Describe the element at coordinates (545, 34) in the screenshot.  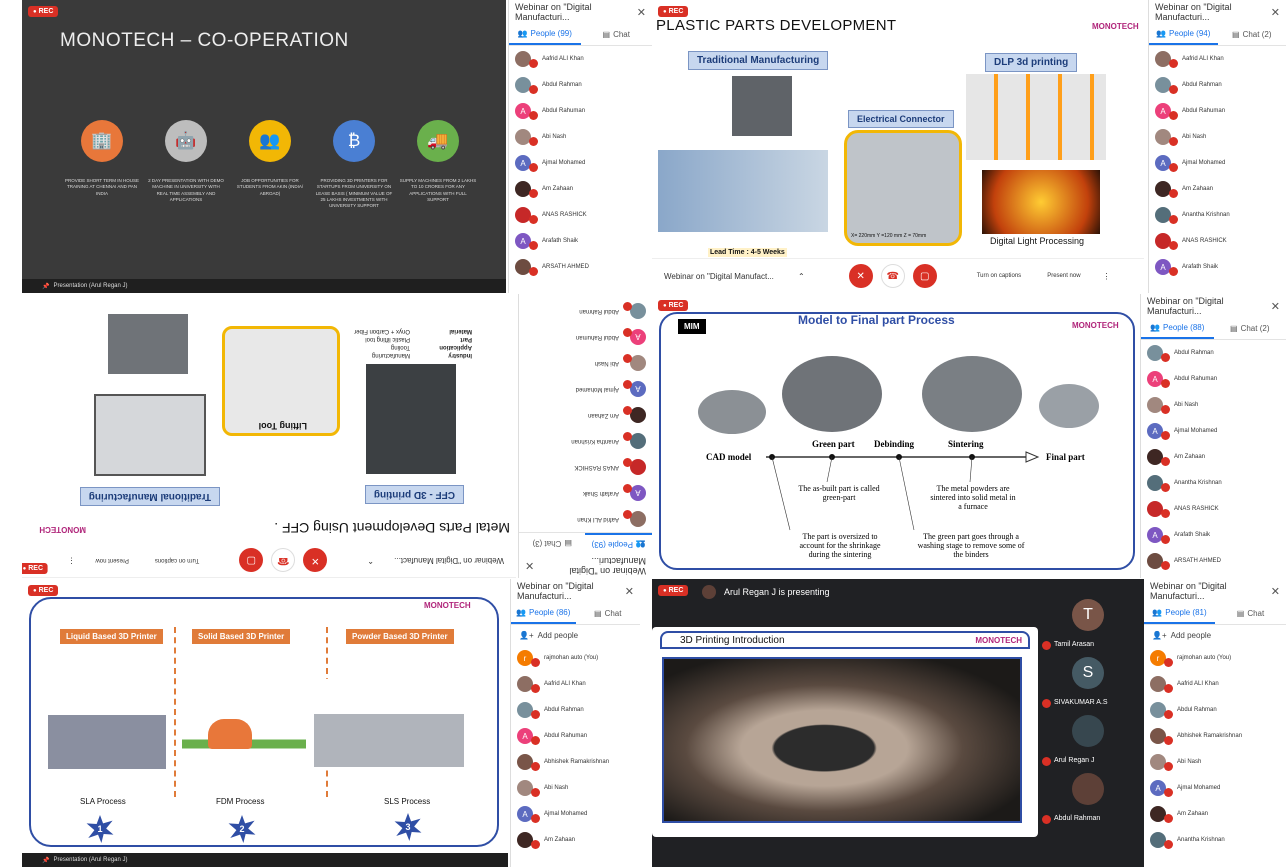
I see `tab-people: 👥 People (99)` at that location.